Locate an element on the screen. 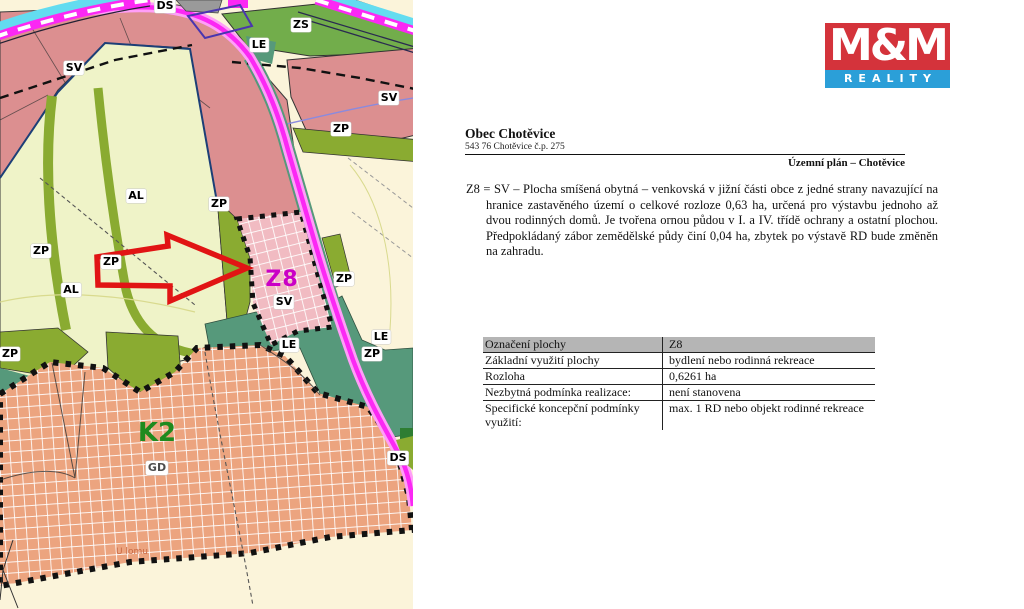 Image resolution: width=1024 pixels, height=609 pixels. table-cell-value: max. 1 RD nebo objekt rodinné rekreace is located at coordinates (766, 408).